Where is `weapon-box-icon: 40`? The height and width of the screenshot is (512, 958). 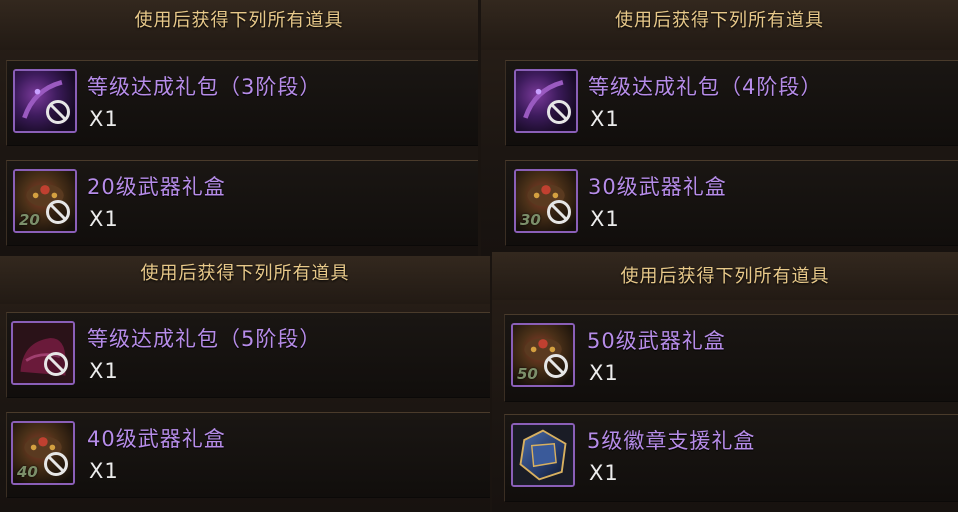
weapon-box-icon: 40 is located at coordinates (43, 453).